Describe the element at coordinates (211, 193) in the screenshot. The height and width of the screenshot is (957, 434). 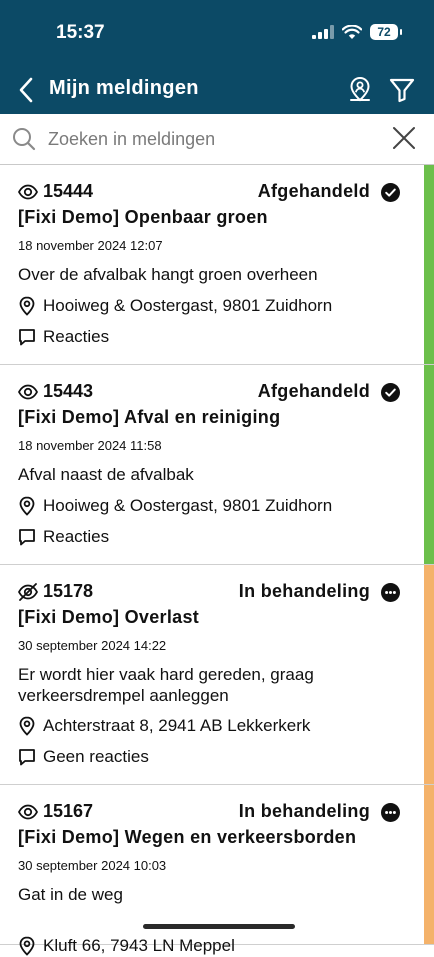
I see `card-header: 15444 Afgehandeld` at that location.